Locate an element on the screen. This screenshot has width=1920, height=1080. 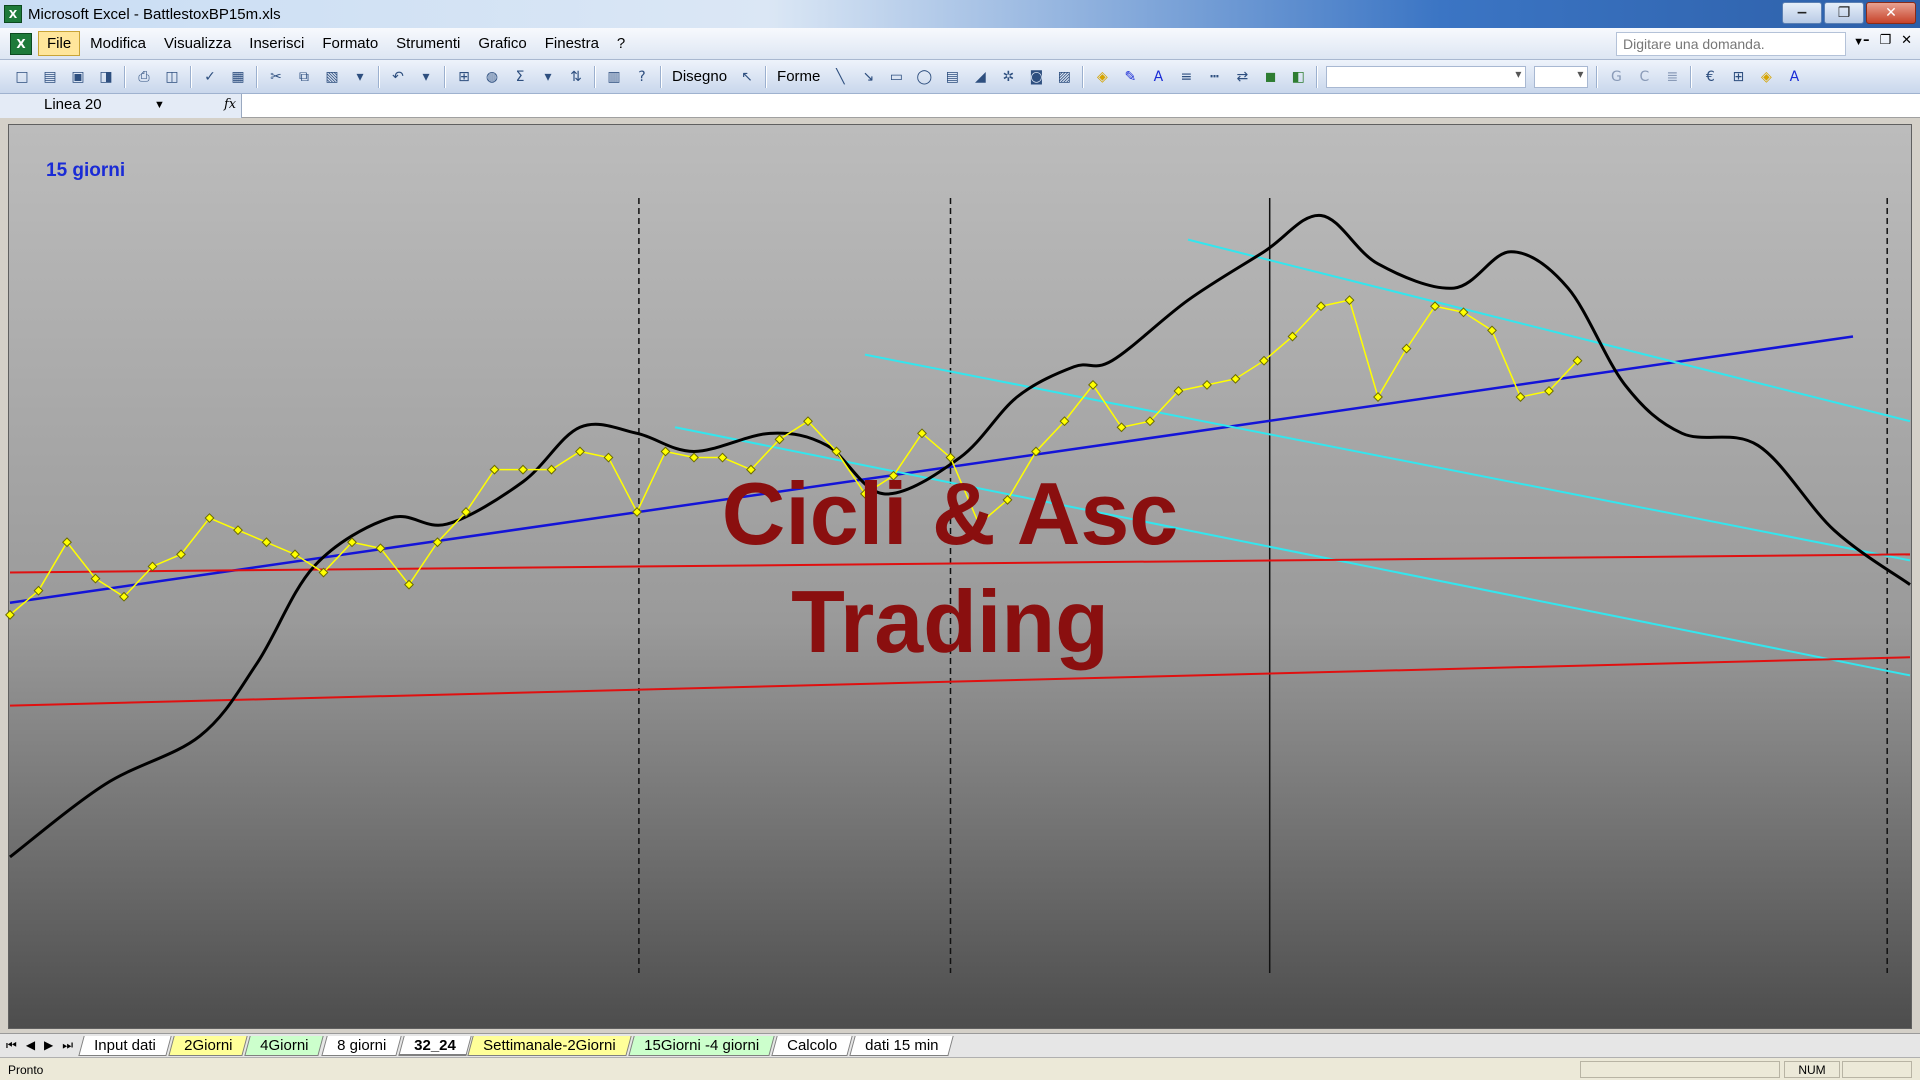
cut-icon: ✂ is located at coordinates (276, 77).